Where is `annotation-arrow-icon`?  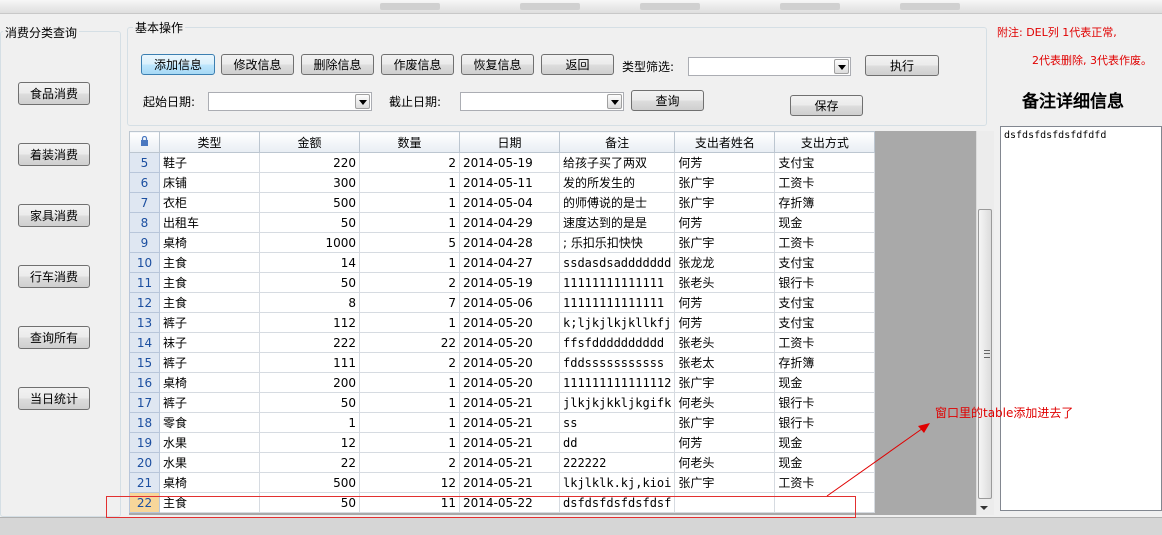 annotation-arrow-icon is located at coordinates (878, 460).